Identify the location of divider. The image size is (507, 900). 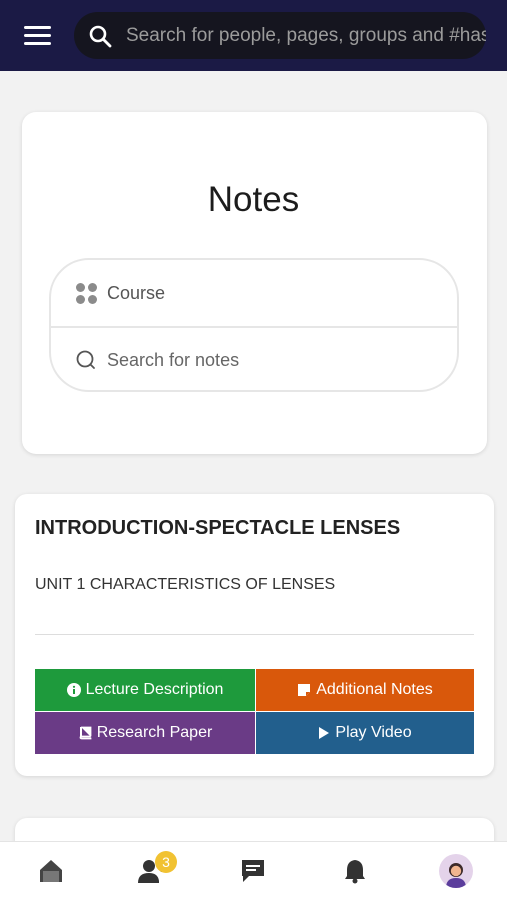
(254, 634).